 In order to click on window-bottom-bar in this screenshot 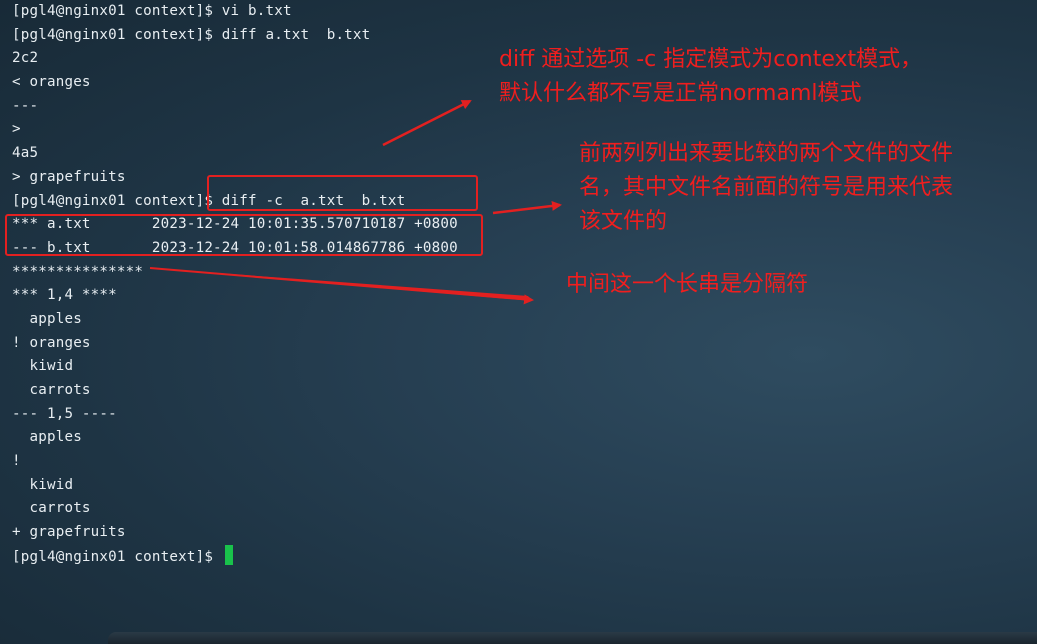, I will do `click(572, 638)`.